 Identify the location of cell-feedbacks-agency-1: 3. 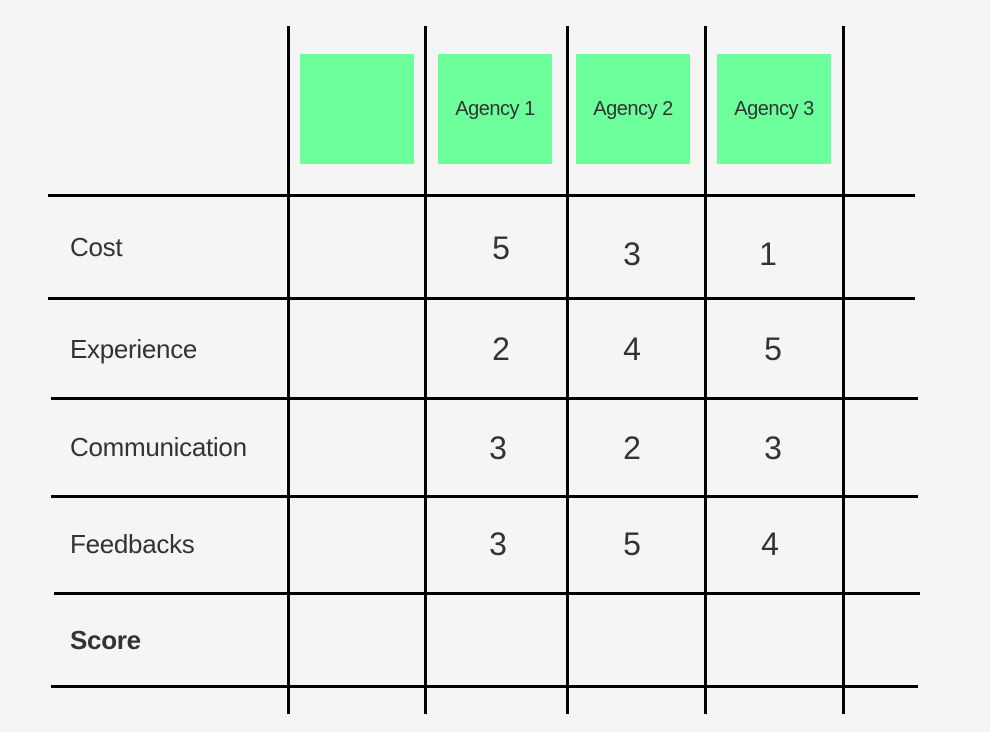
(498, 544).